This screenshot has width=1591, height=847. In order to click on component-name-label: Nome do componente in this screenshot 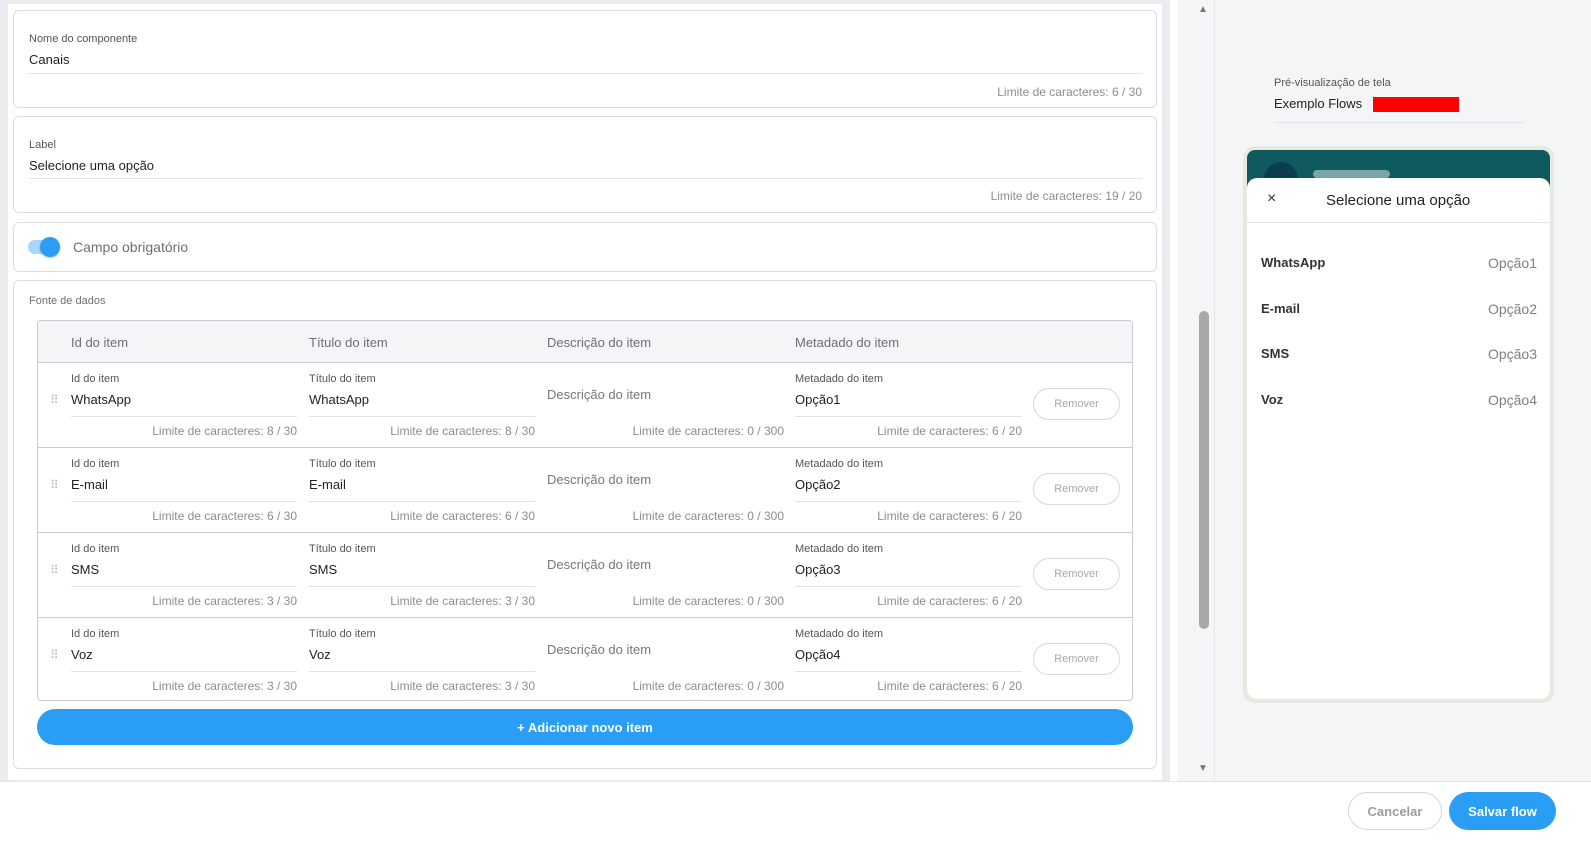, I will do `click(83, 39)`.